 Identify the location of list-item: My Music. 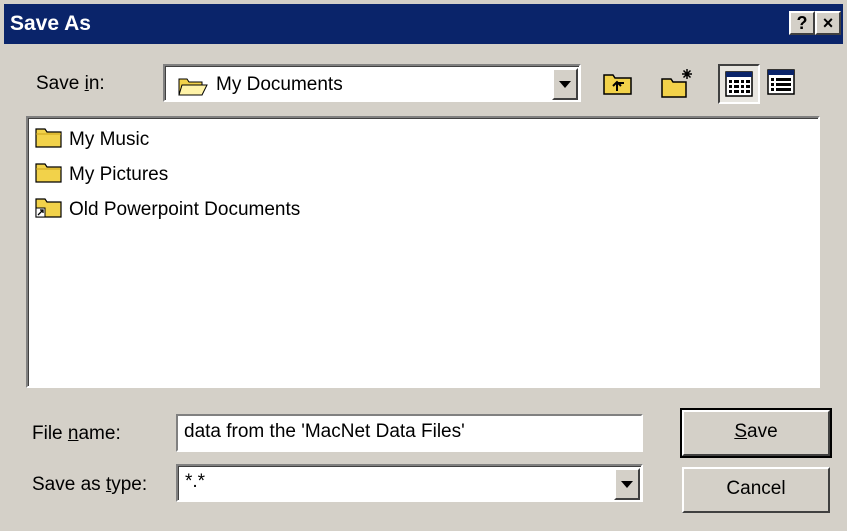
(92, 140).